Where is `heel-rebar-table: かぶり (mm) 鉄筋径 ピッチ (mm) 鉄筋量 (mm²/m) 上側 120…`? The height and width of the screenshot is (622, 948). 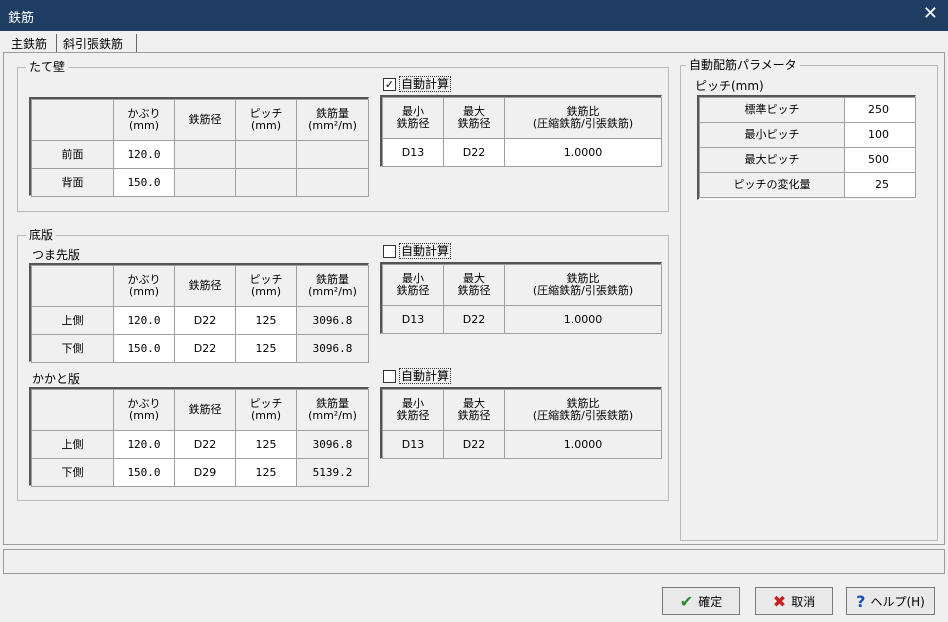 heel-rebar-table: かぶり (mm) 鉄筋径 ピッチ (mm) 鉄筋量 (mm²/m) 上側 120… is located at coordinates (200, 438).